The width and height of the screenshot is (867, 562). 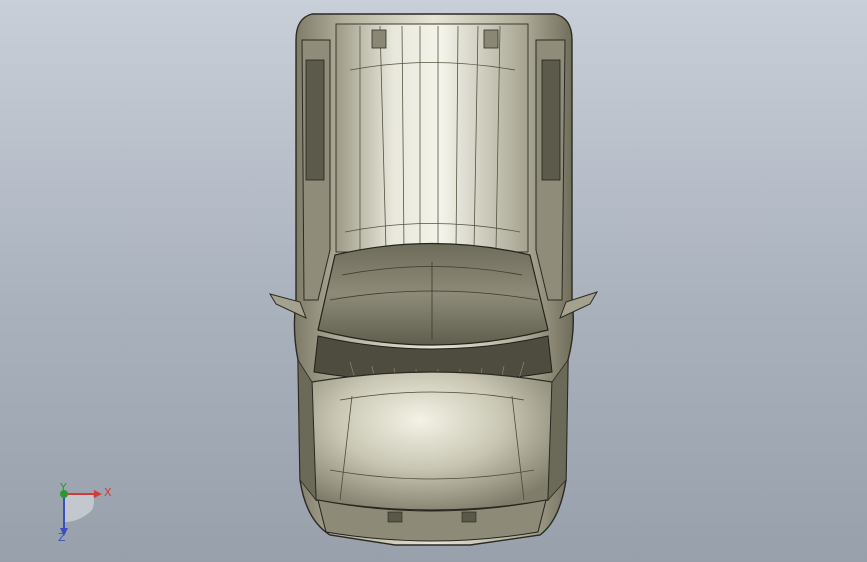 I want to click on coordinate-triad: X Y Z, so click(x=85, y=514).